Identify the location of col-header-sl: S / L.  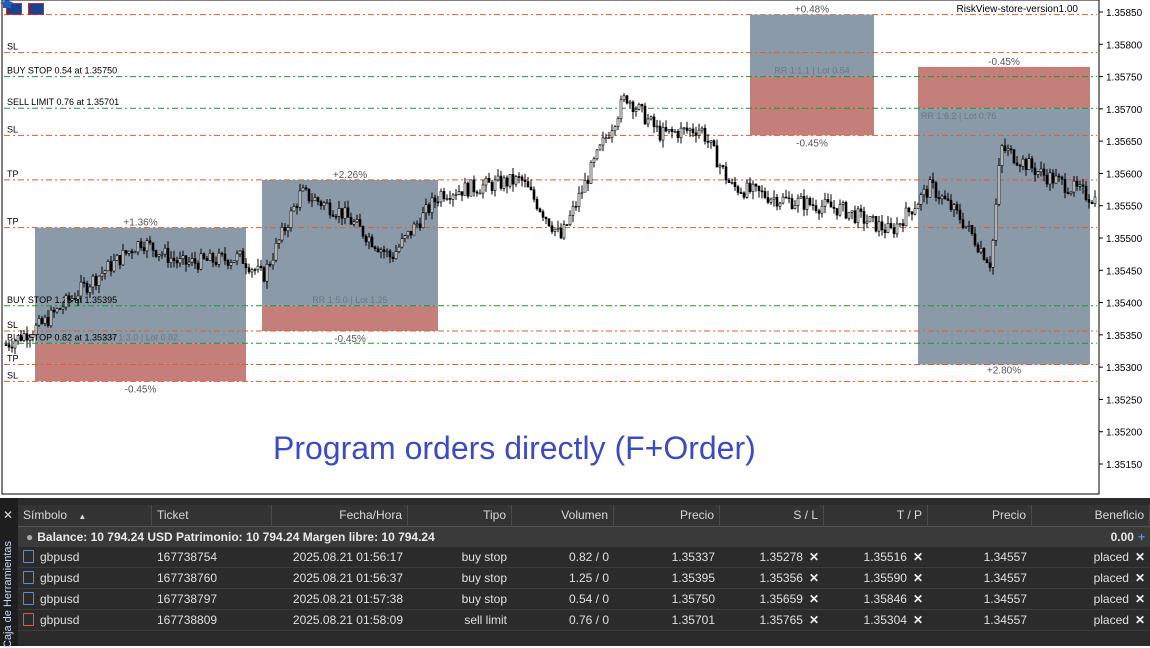
(772, 515).